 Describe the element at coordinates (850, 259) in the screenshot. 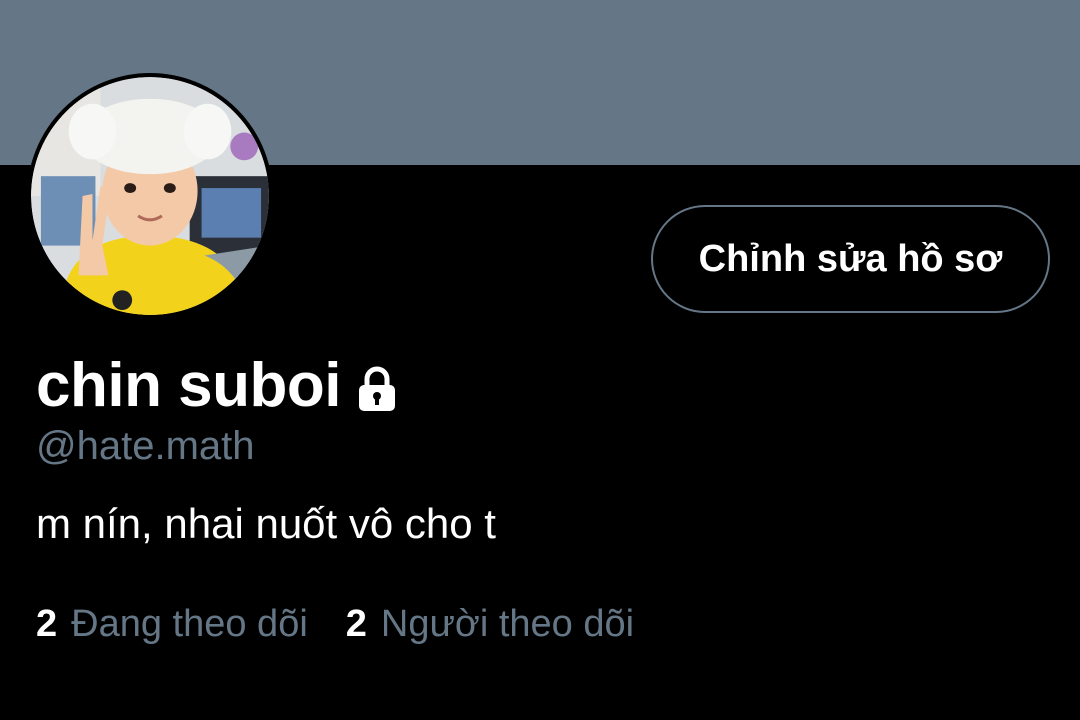

I see `edit-profile-button: Chỉnh sửa hồ sơ` at that location.